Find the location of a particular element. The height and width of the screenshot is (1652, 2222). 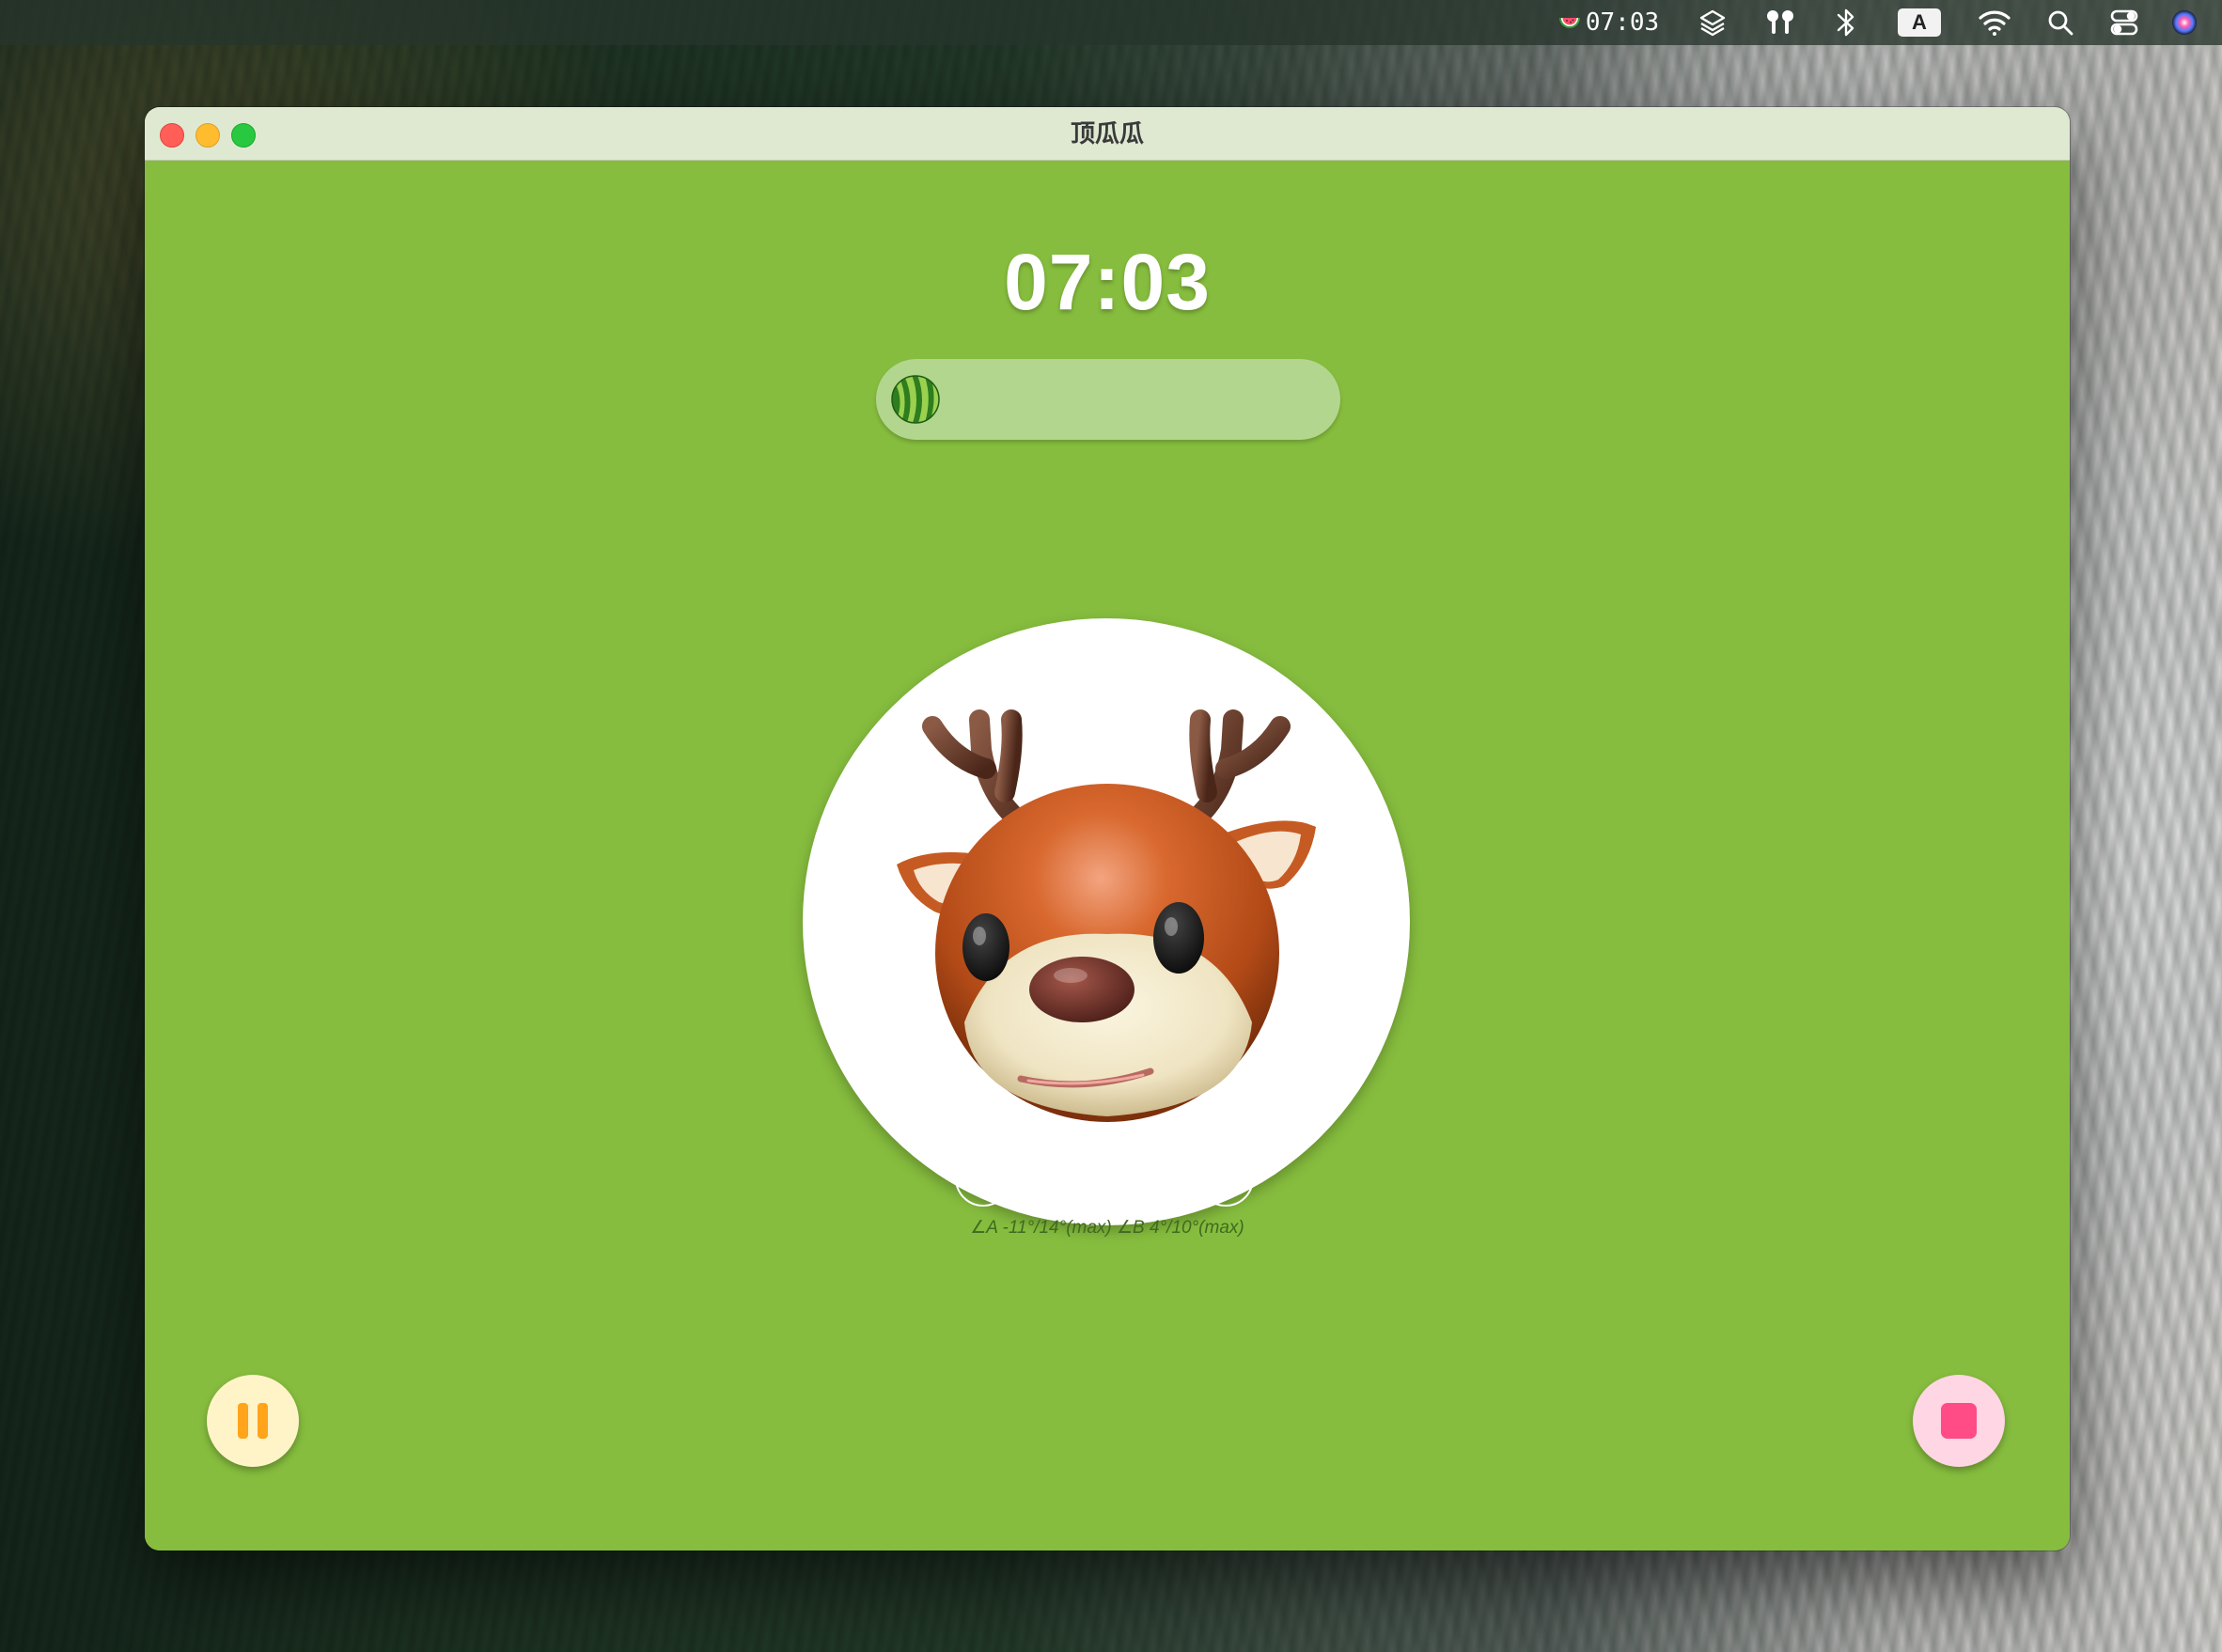

pause-bar-right is located at coordinates (263, 1421).